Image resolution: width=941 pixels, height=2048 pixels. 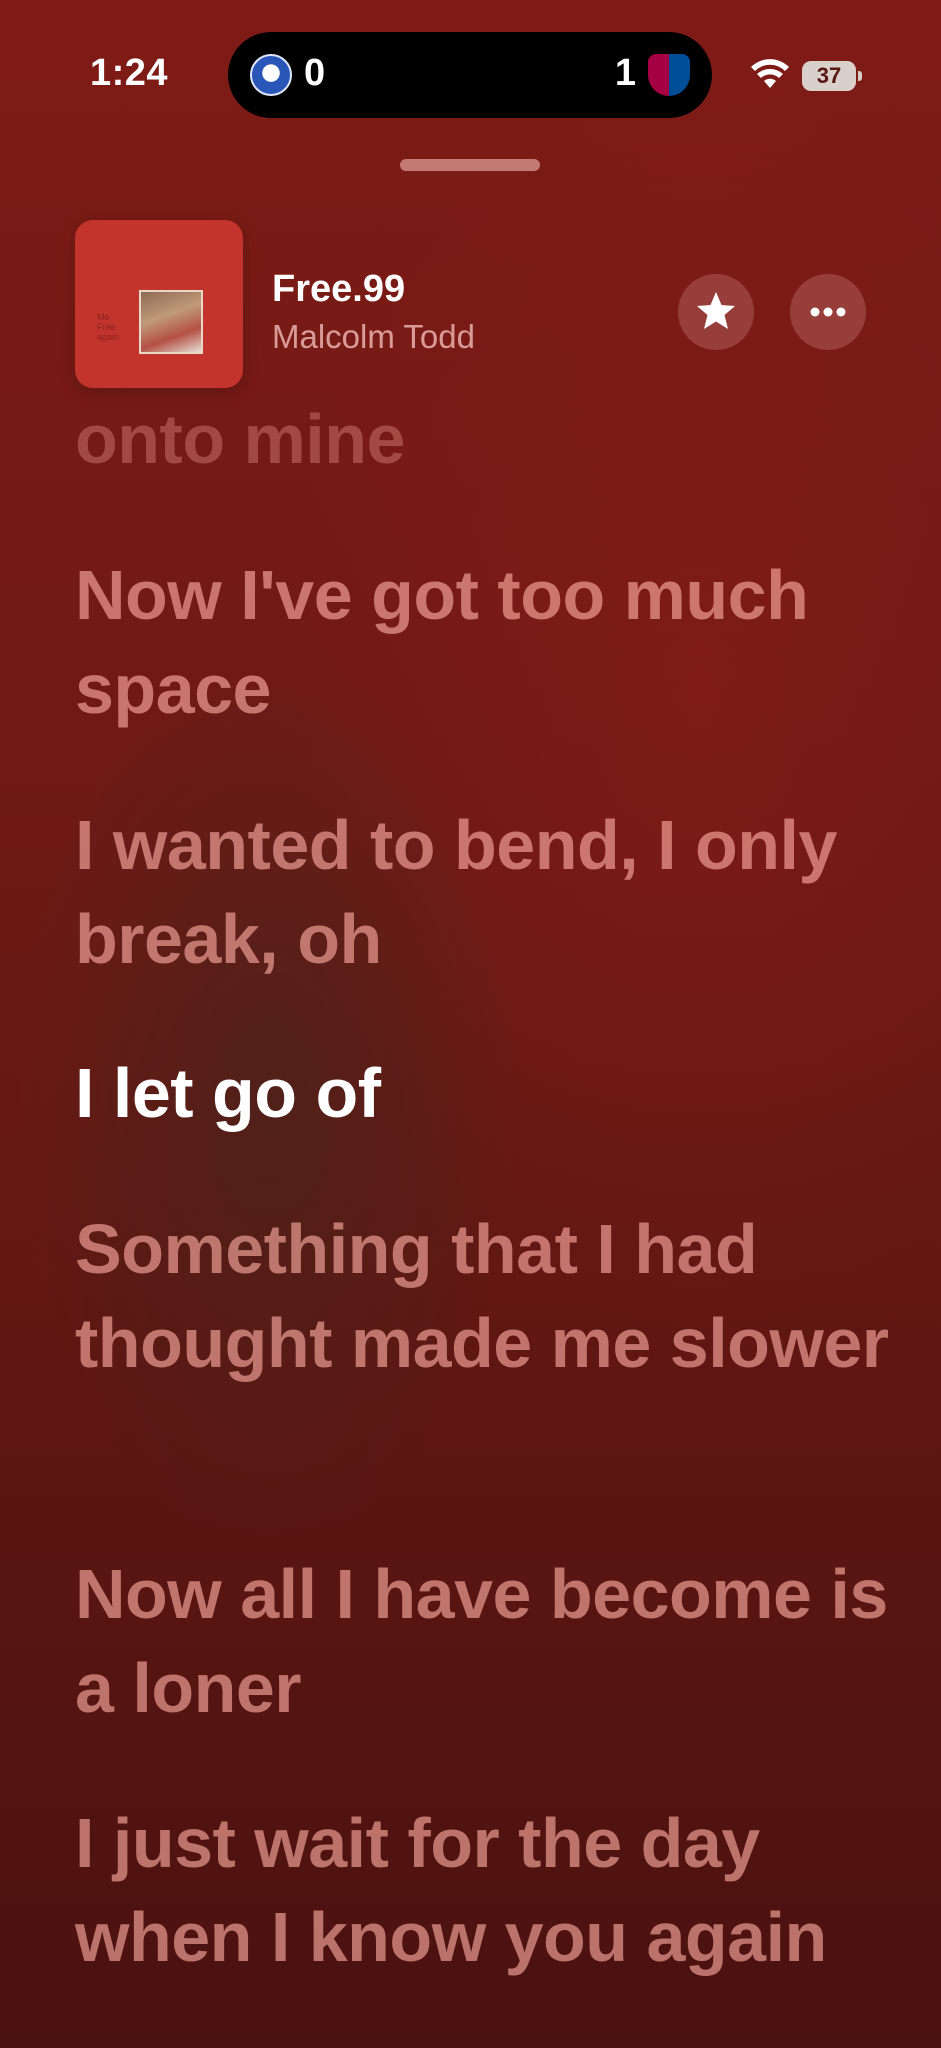 I want to click on favorite-button, so click(x=716, y=312).